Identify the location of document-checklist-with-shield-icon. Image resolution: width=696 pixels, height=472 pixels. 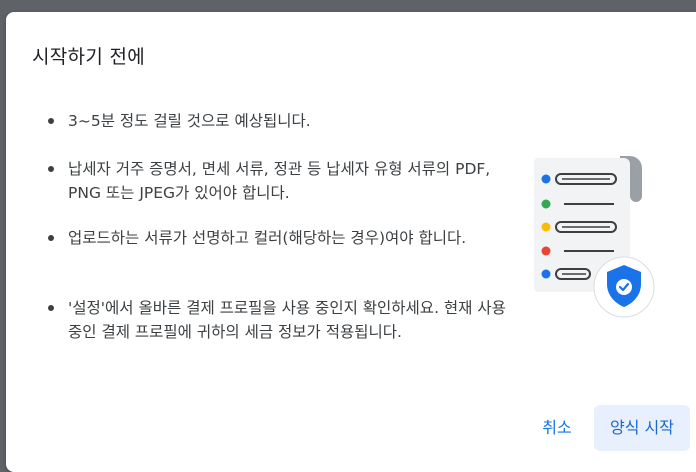
(593, 239).